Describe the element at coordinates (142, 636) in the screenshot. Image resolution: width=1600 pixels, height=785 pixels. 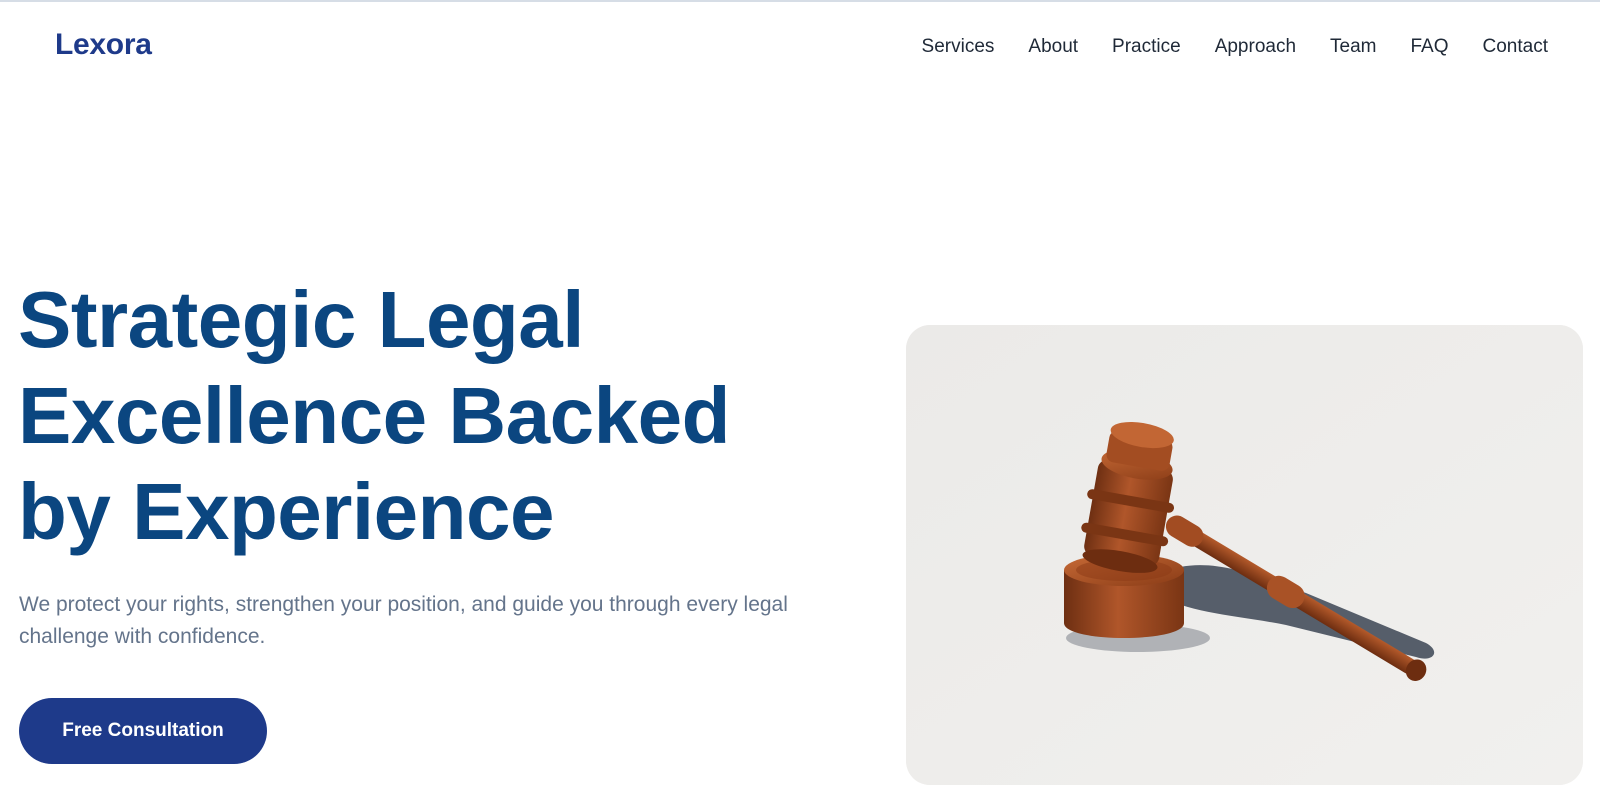
I see `hero-subtitle-line: challenge with confidence.` at that location.